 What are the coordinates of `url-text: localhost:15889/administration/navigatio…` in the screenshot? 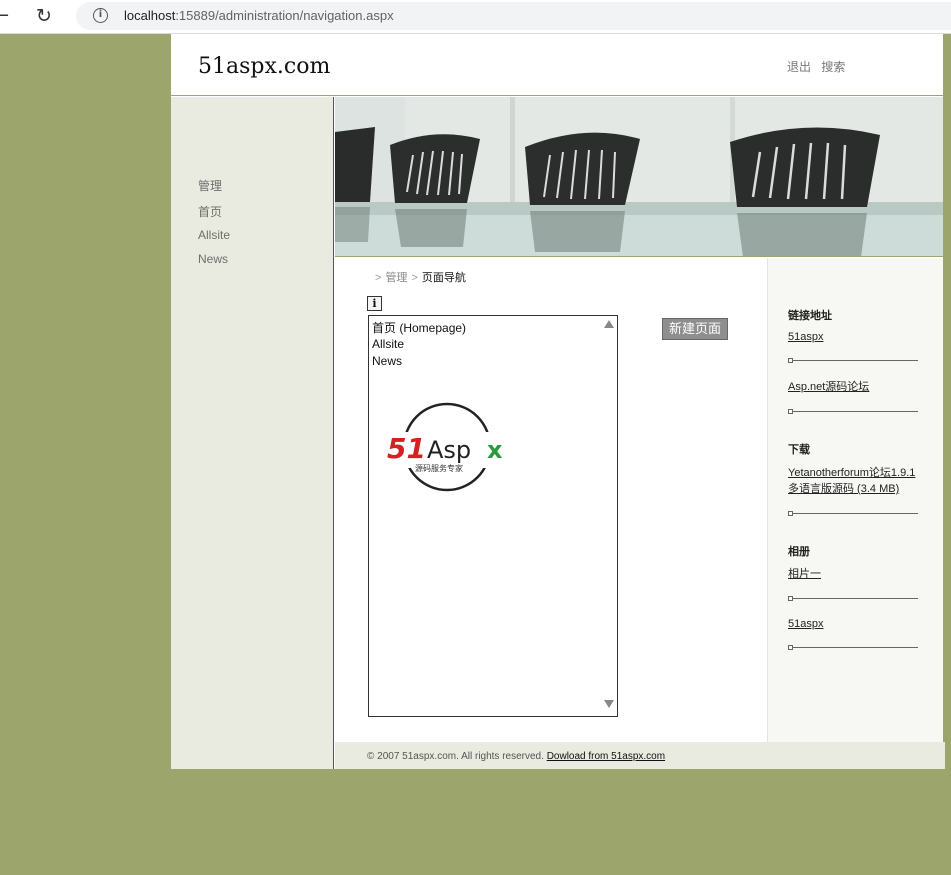 It's located at (259, 15).